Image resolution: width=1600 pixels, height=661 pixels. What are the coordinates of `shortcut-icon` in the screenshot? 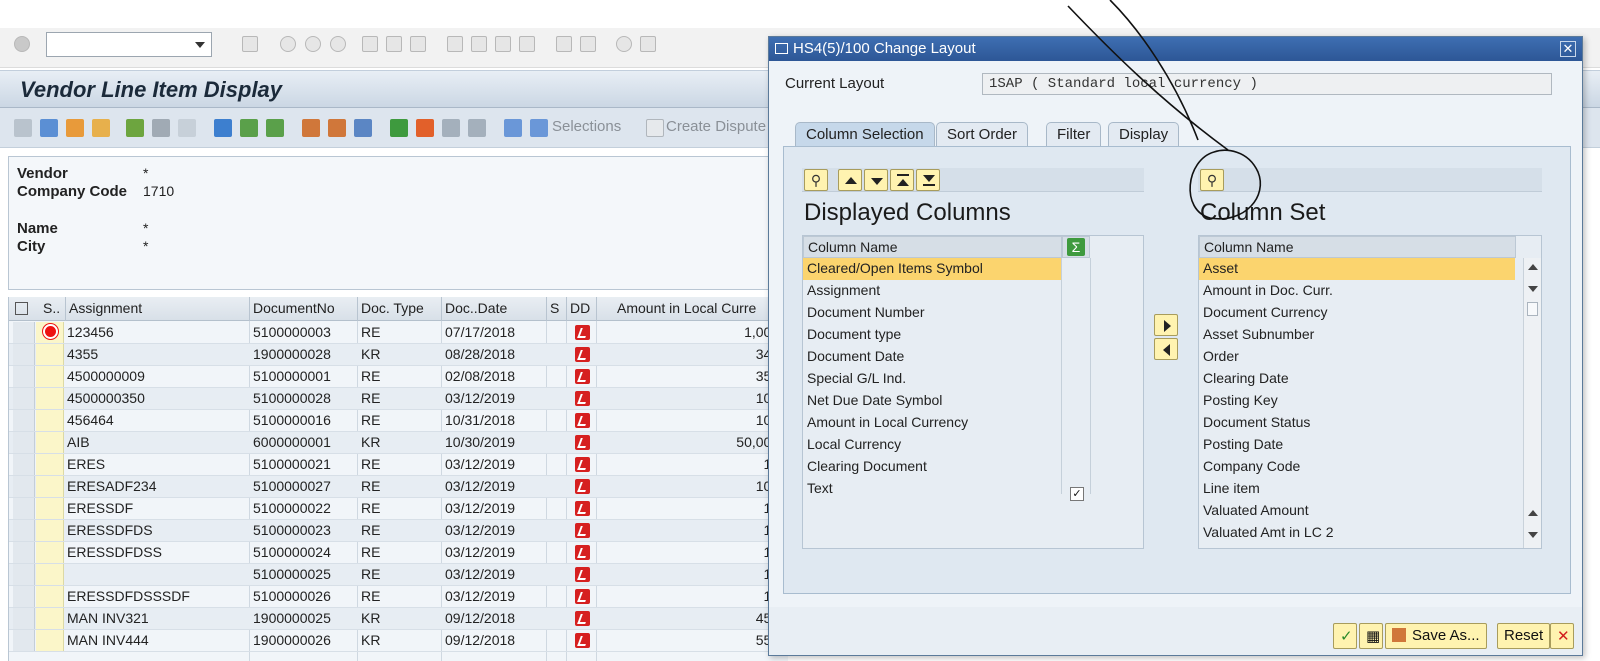 It's located at (588, 44).